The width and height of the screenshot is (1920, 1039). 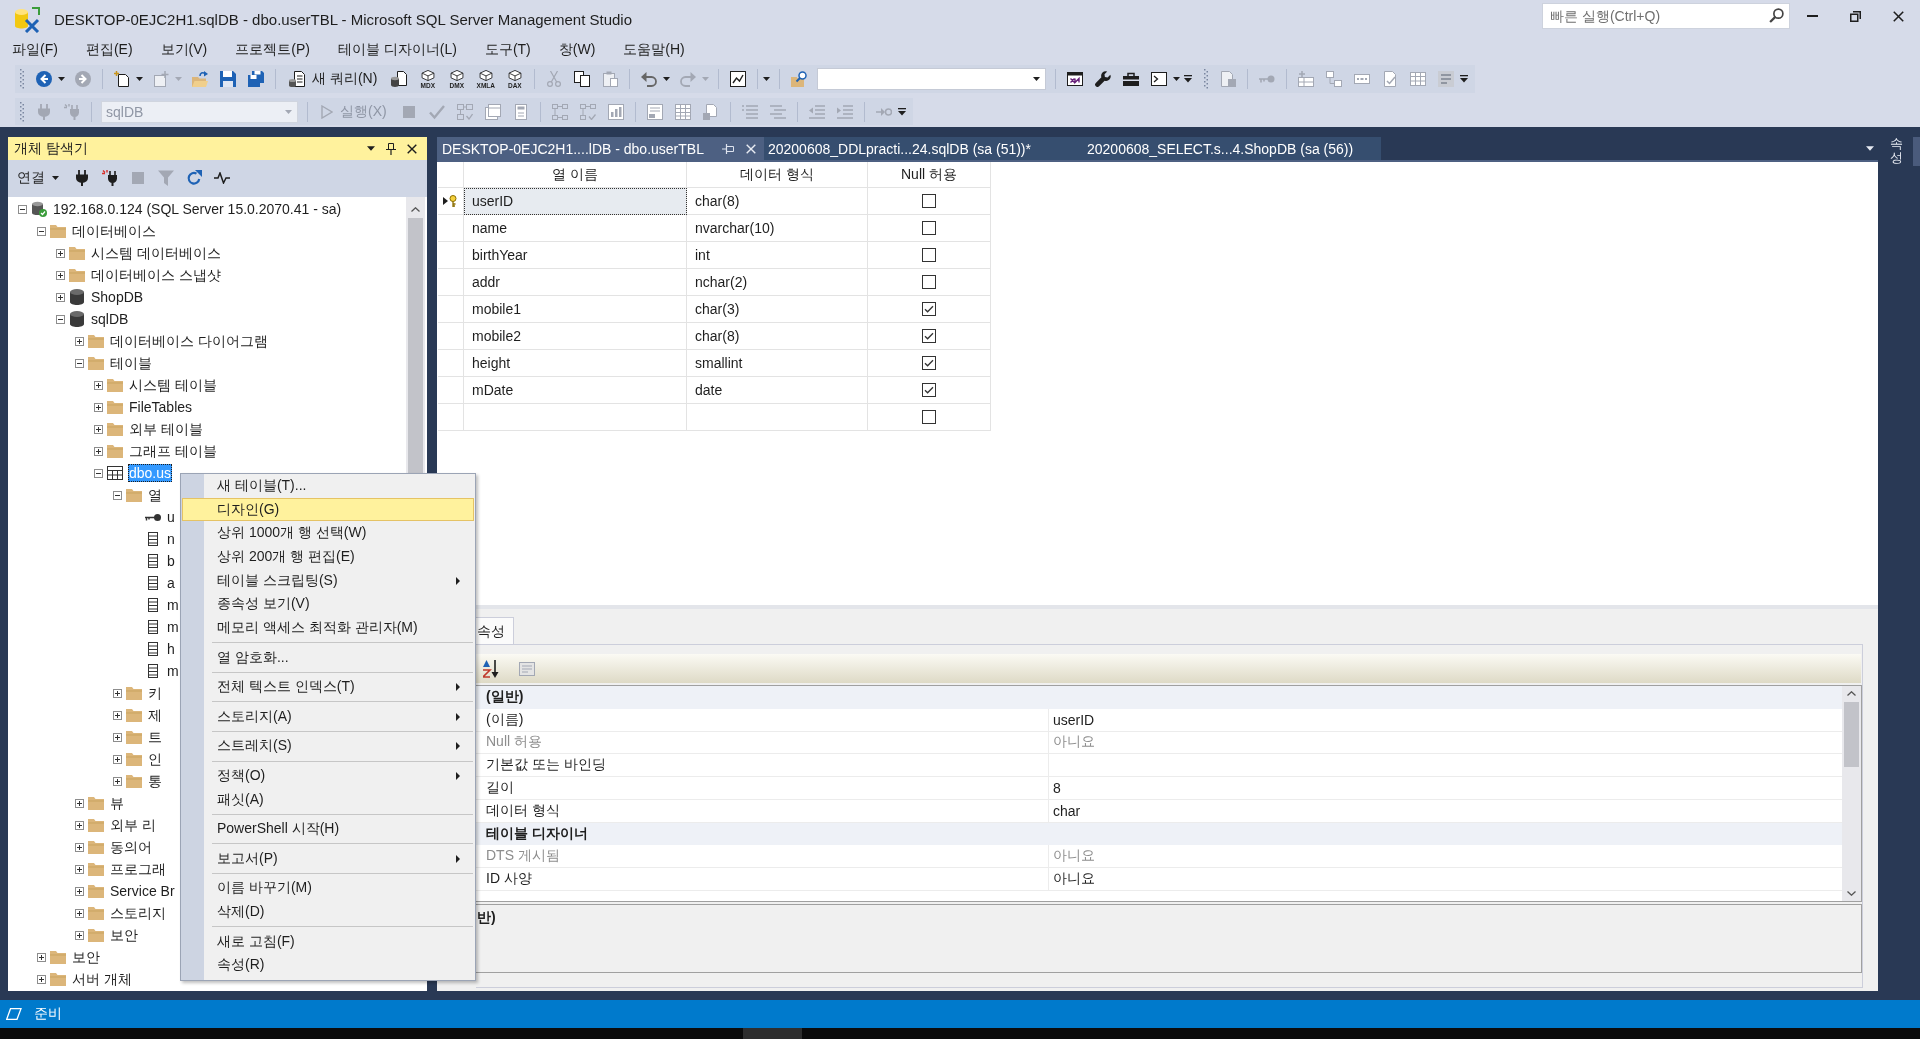 What do you see at coordinates (397, 49) in the screenshot?
I see `menu-bar-item: 테이블 디자이너(L)` at bounding box center [397, 49].